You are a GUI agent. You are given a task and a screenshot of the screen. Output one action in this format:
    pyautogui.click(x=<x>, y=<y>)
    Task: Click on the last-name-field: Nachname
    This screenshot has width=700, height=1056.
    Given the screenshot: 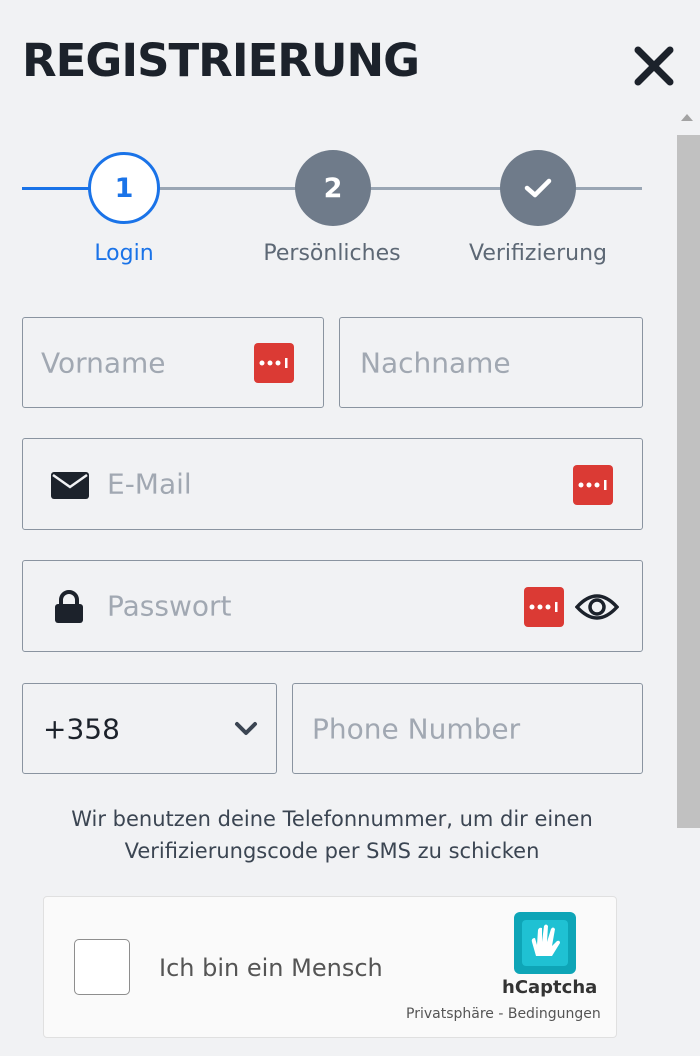 What is the action you would take?
    pyautogui.click(x=491, y=362)
    